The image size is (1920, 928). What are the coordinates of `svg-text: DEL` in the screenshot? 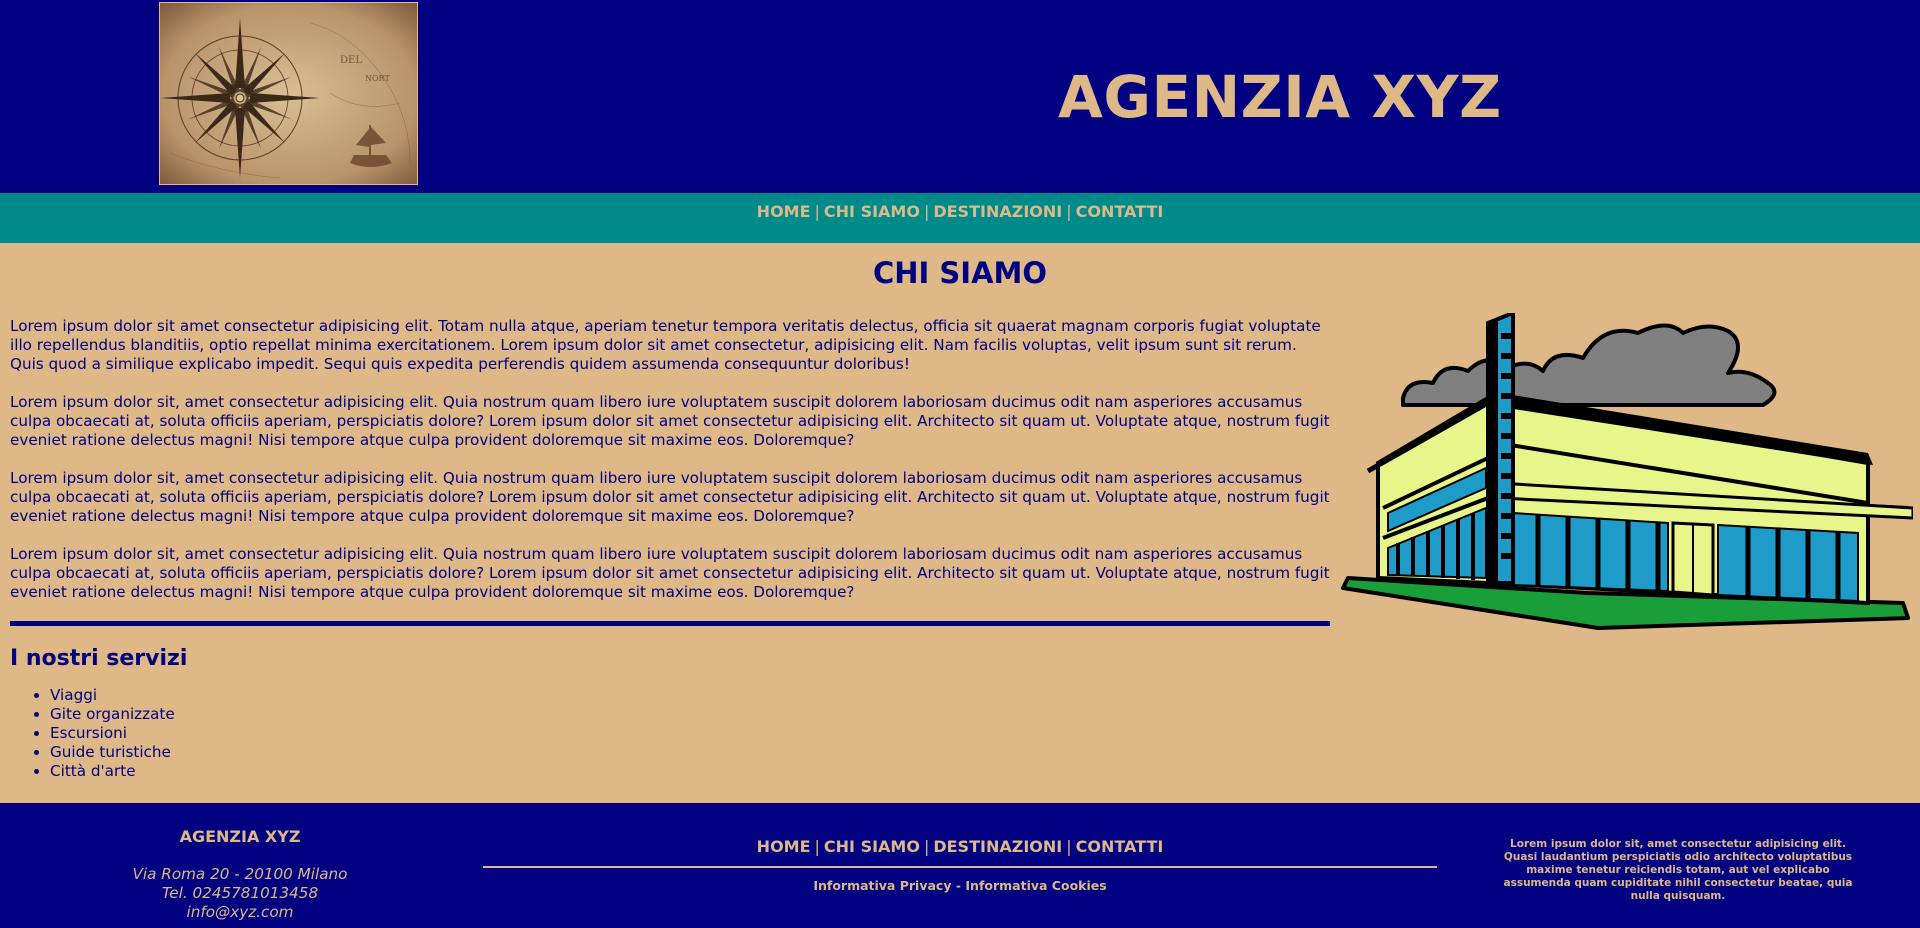 It's located at (351, 60).